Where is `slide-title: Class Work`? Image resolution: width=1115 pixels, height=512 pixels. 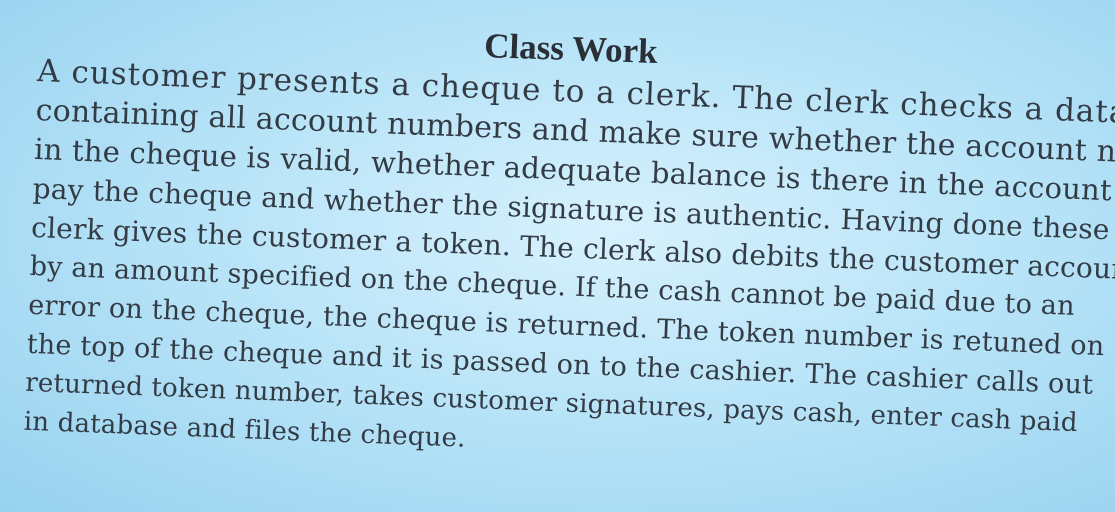 slide-title: Class Work is located at coordinates (571, 49).